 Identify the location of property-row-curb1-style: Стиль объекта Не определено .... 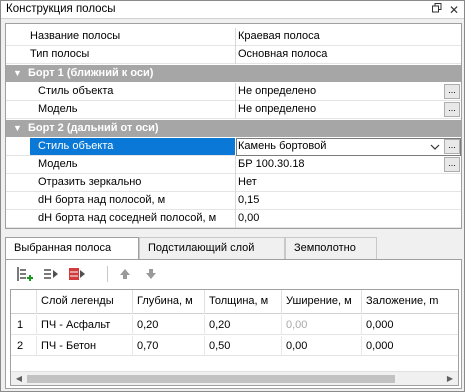
(233, 92).